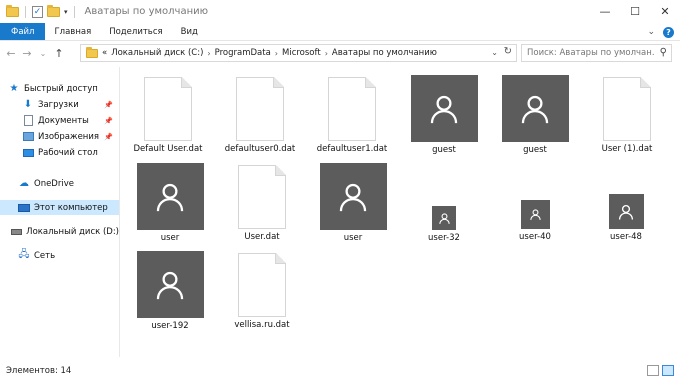 The image size is (680, 380). Describe the element at coordinates (59, 53) in the screenshot. I see `up-button: ↑` at that location.